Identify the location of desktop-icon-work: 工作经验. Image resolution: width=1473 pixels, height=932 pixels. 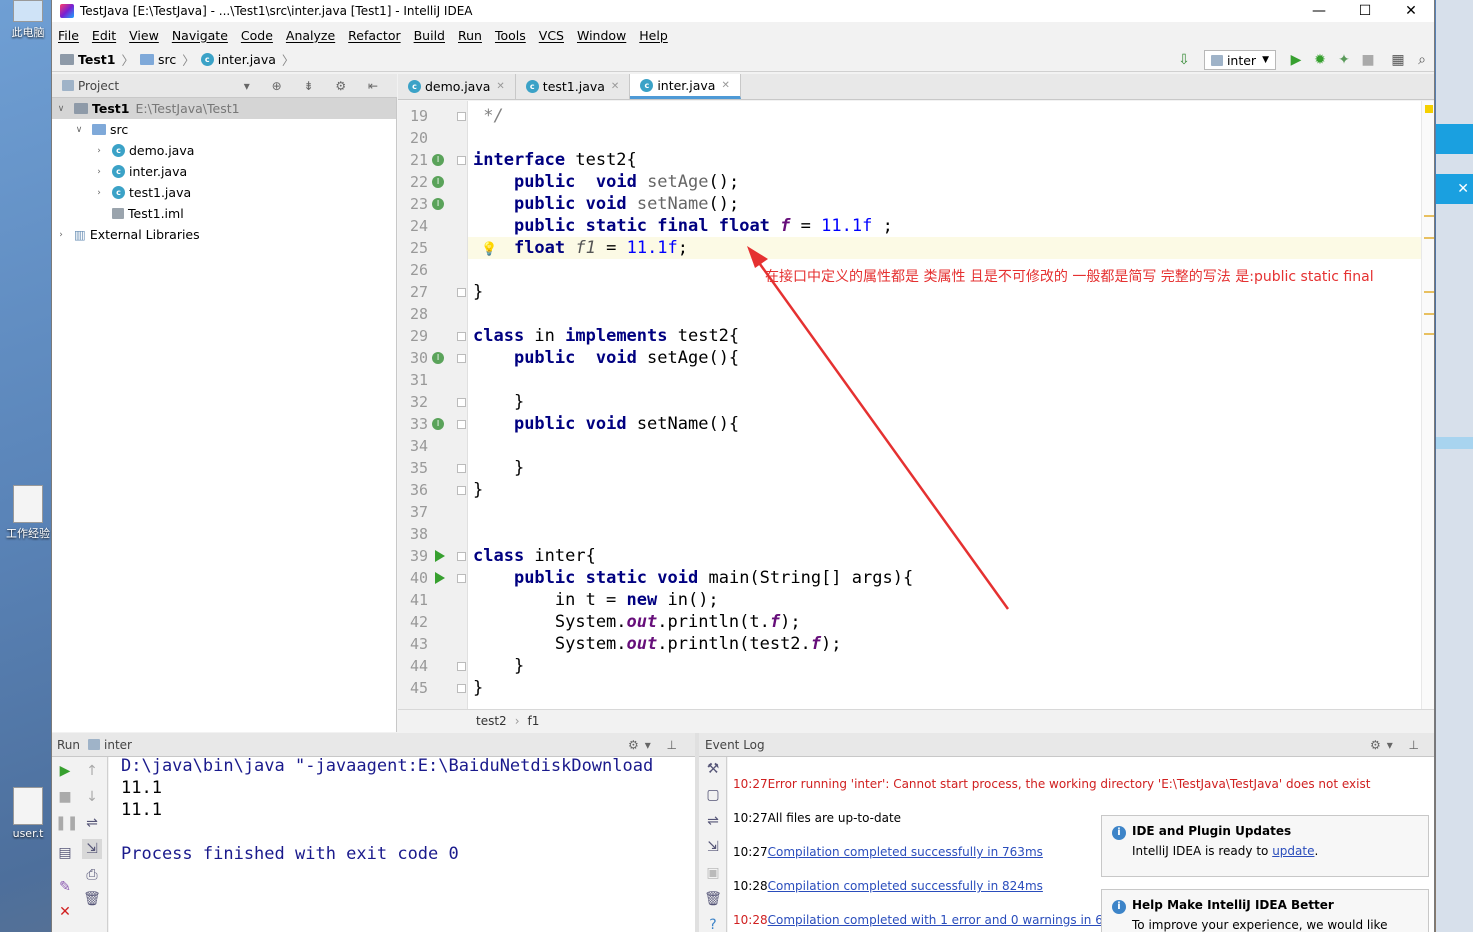
(28, 513).